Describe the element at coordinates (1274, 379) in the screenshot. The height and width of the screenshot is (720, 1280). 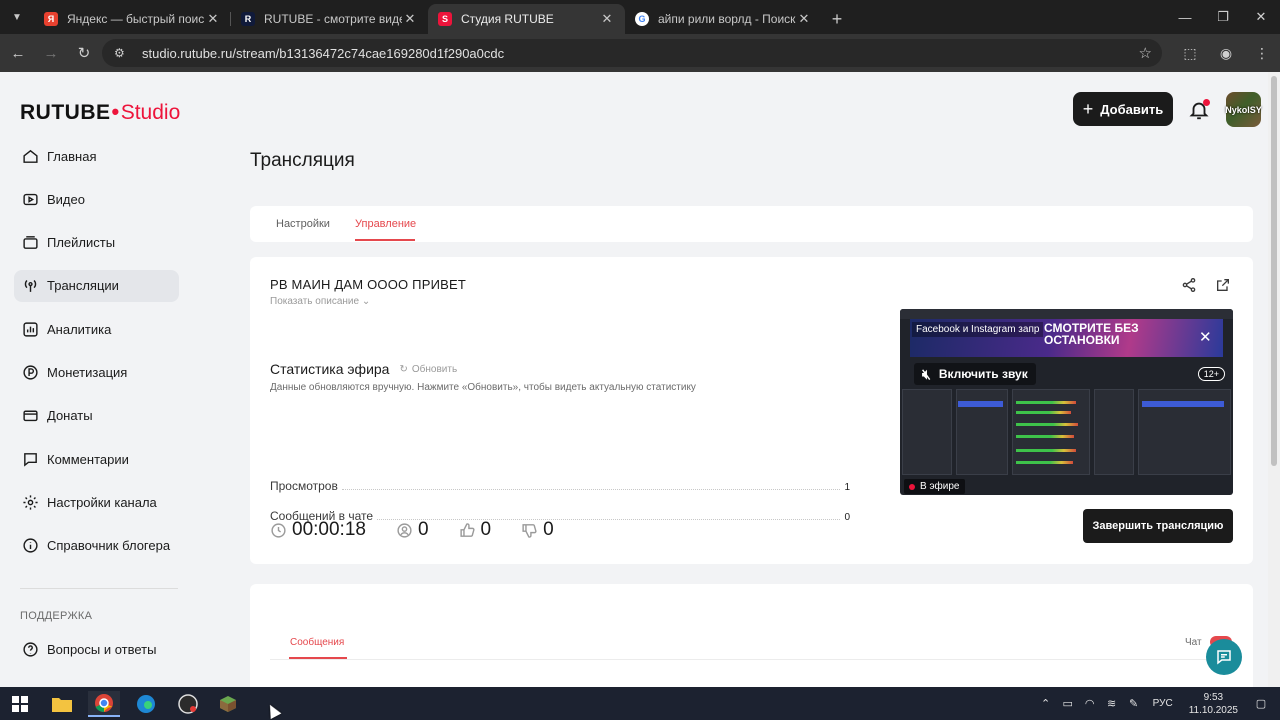
I see `page-scrollbar` at that location.